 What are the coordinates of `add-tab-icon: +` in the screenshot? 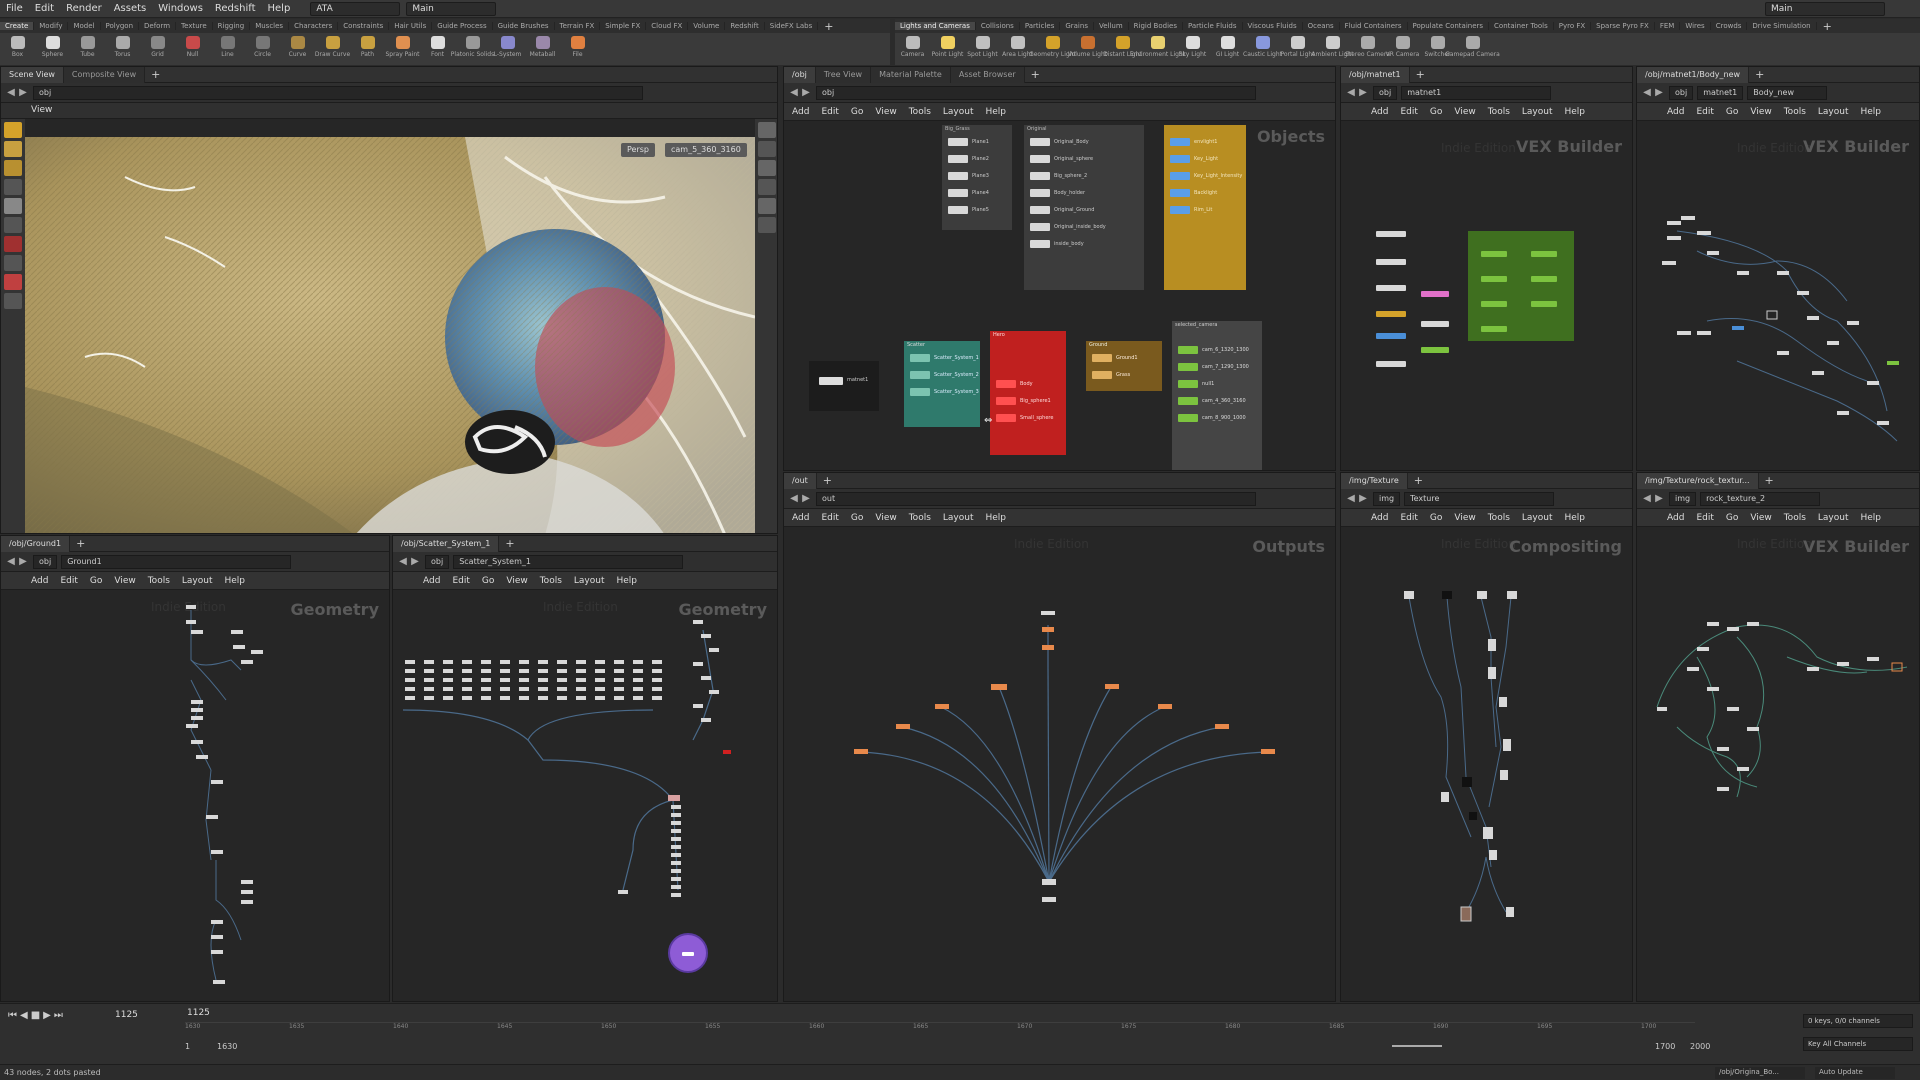 It's located at (1759, 74).